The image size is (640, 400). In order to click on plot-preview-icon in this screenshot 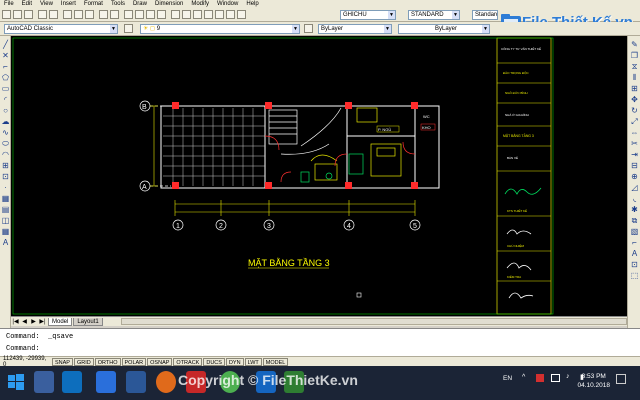, I will do `click(53, 14)`.